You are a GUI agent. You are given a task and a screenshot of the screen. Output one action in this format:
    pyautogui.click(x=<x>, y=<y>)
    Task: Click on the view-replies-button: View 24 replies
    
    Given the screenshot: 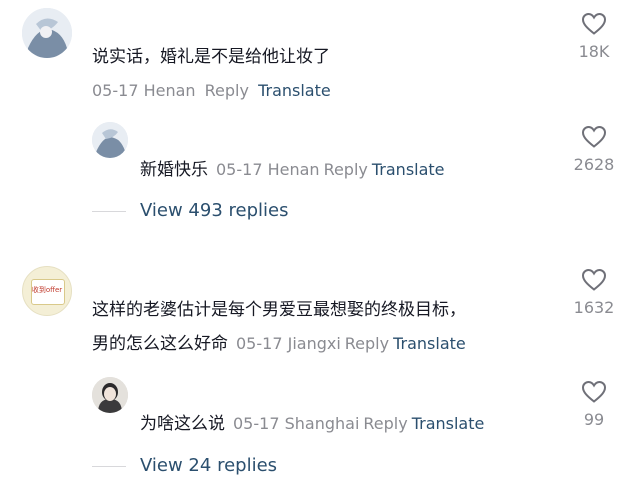 What is the action you would take?
    pyautogui.click(x=208, y=466)
    